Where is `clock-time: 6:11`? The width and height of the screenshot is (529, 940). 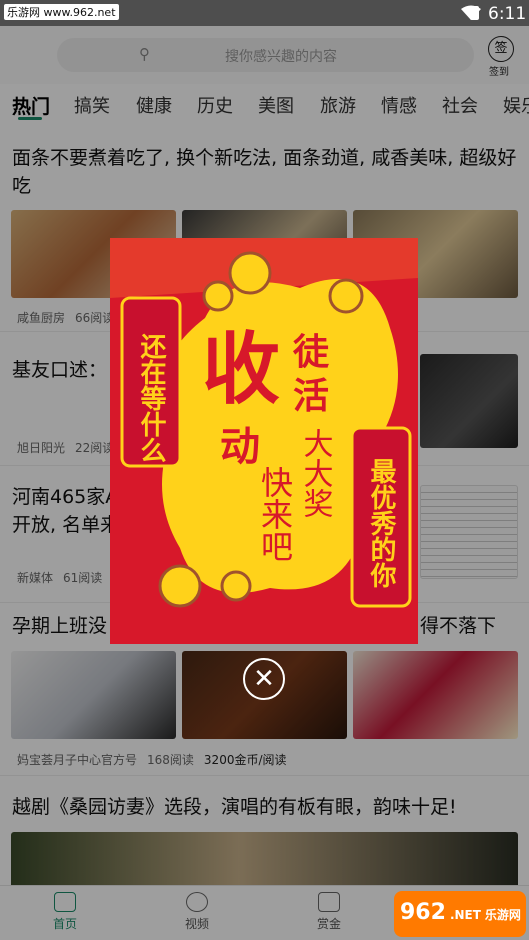 clock-time: 6:11 is located at coordinates (507, 14).